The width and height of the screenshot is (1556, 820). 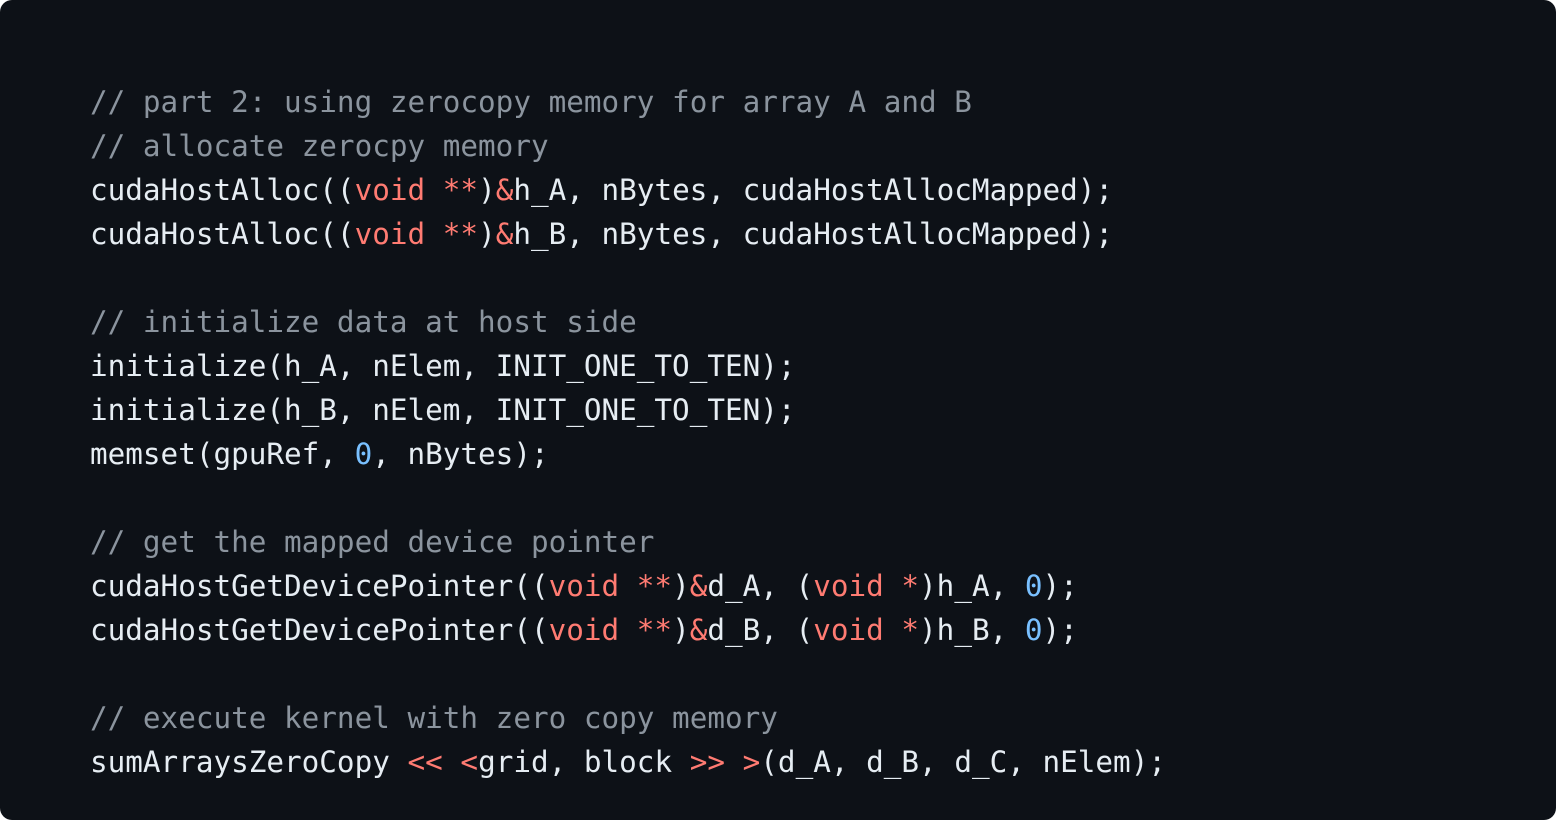 I want to click on code-token-plain: (d_A, d_B, d_C, nElem);, so click(x=963, y=762).